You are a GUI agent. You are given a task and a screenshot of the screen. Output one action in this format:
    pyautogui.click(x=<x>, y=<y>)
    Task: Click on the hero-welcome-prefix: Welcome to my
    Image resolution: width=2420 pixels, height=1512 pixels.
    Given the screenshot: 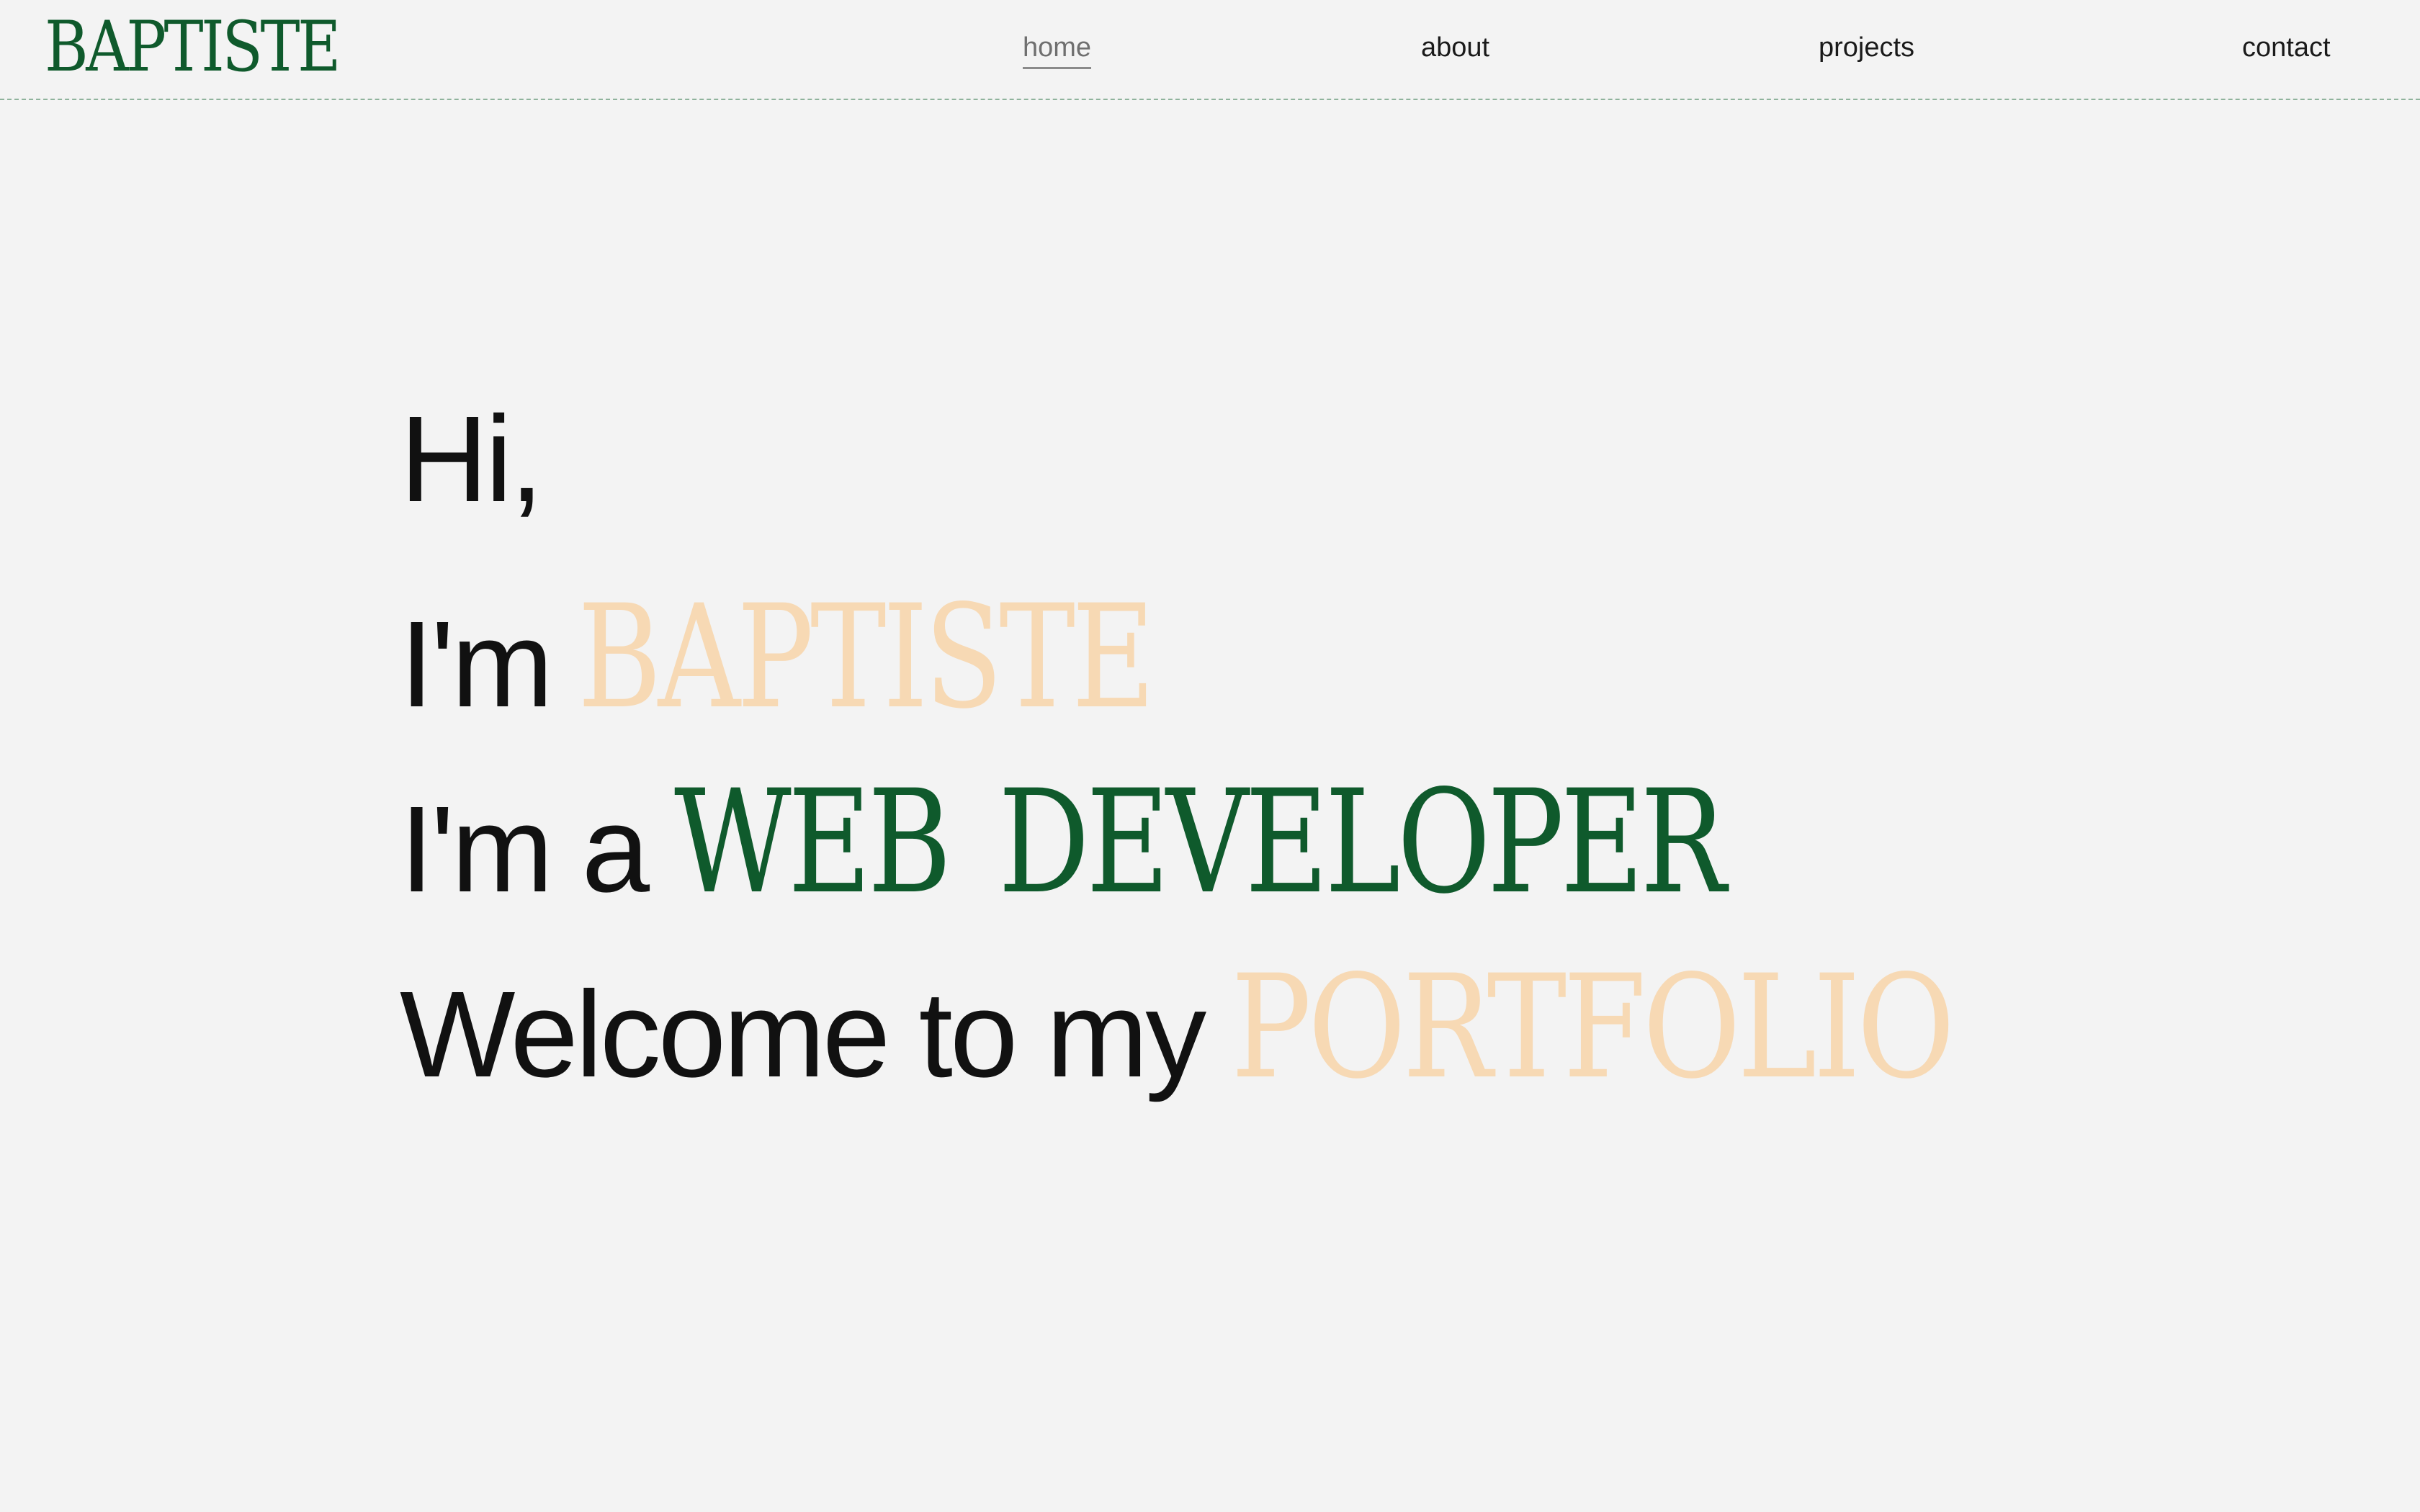 What is the action you would take?
    pyautogui.click(x=803, y=1034)
    